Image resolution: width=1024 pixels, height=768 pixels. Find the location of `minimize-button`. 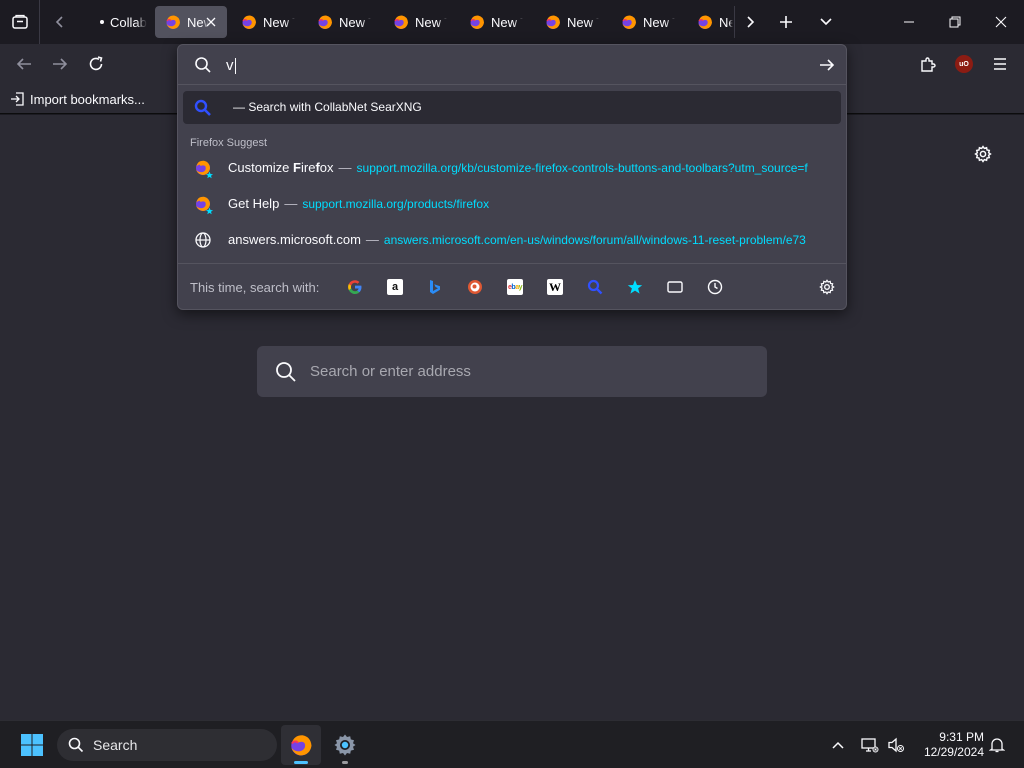

minimize-button is located at coordinates (909, 22).